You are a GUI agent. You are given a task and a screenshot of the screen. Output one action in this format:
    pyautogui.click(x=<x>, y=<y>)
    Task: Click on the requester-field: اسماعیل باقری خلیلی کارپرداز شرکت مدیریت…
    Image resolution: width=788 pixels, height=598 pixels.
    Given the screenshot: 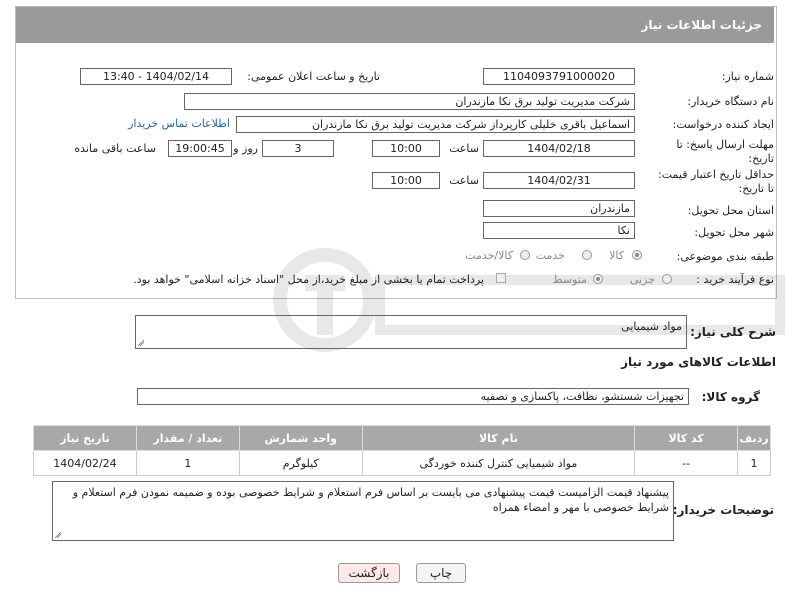 What is the action you would take?
    pyautogui.click(x=435, y=124)
    